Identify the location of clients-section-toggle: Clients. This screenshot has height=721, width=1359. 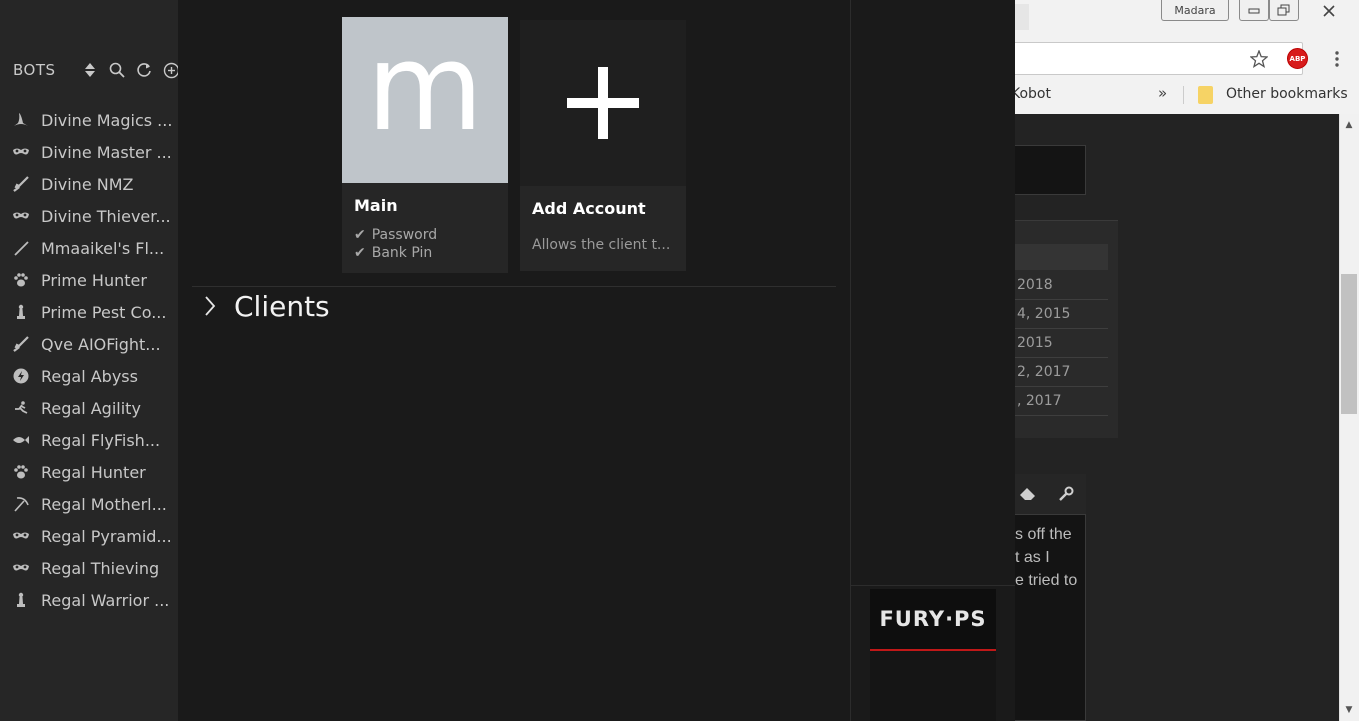
(267, 306).